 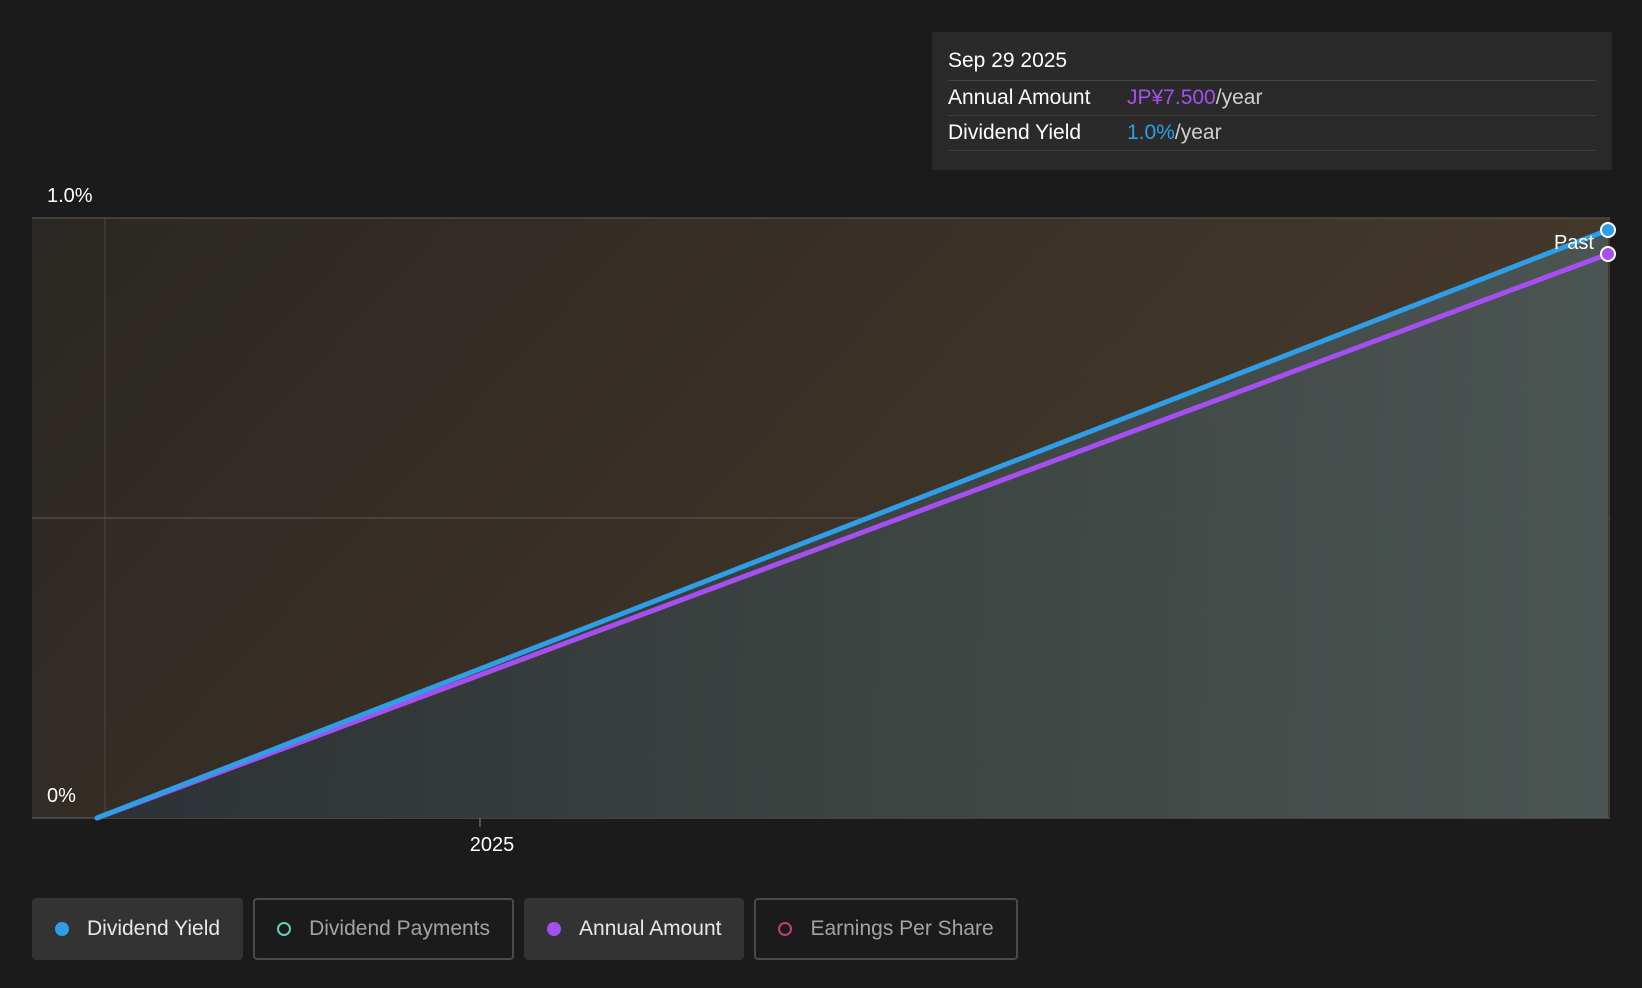 What do you see at coordinates (1272, 63) in the screenshot?
I see `tooltip-date: Sep 29 2025` at bounding box center [1272, 63].